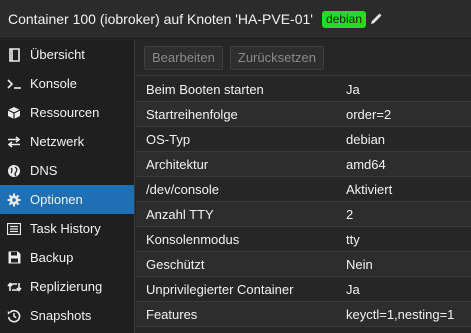  Describe the element at coordinates (343, 19) in the screenshot. I see `os-tag-badge: debian` at that location.